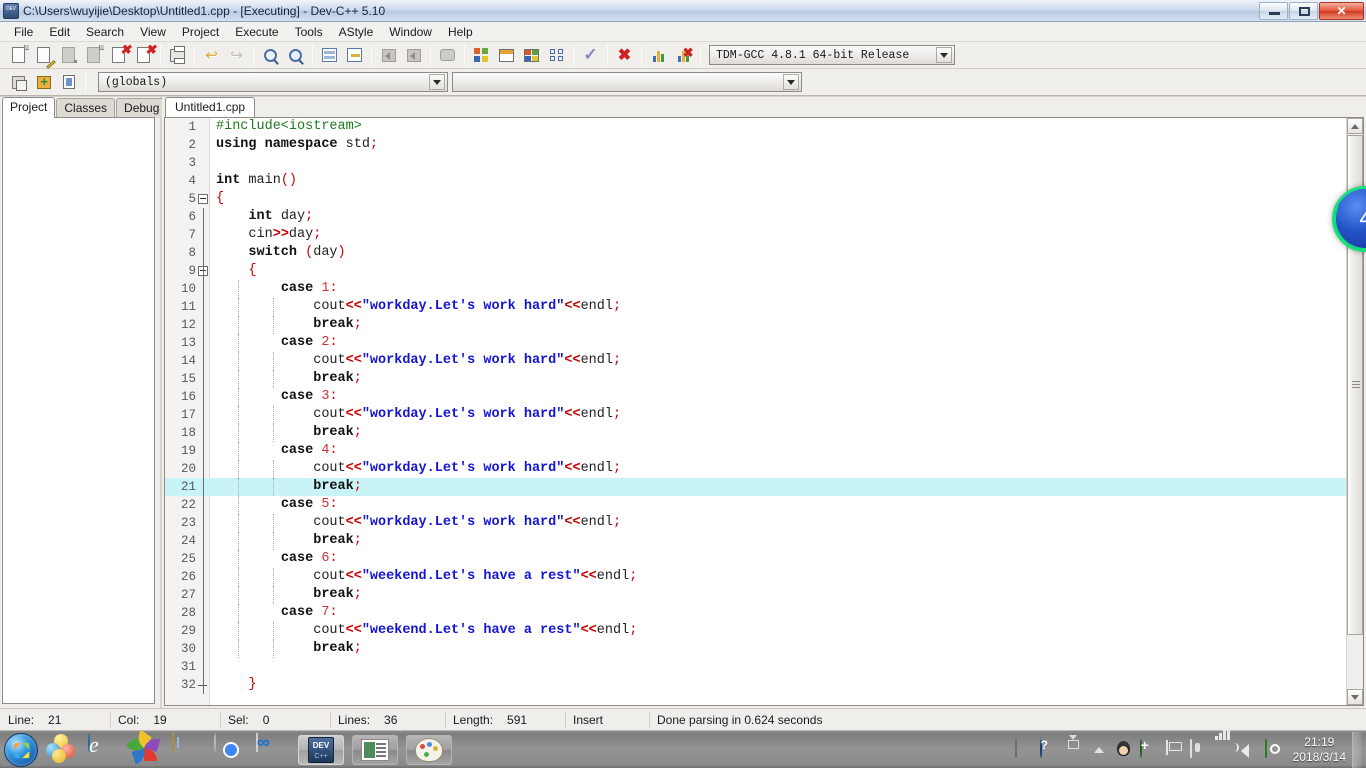  I want to click on close-all-button: ✖, so click(144, 54).